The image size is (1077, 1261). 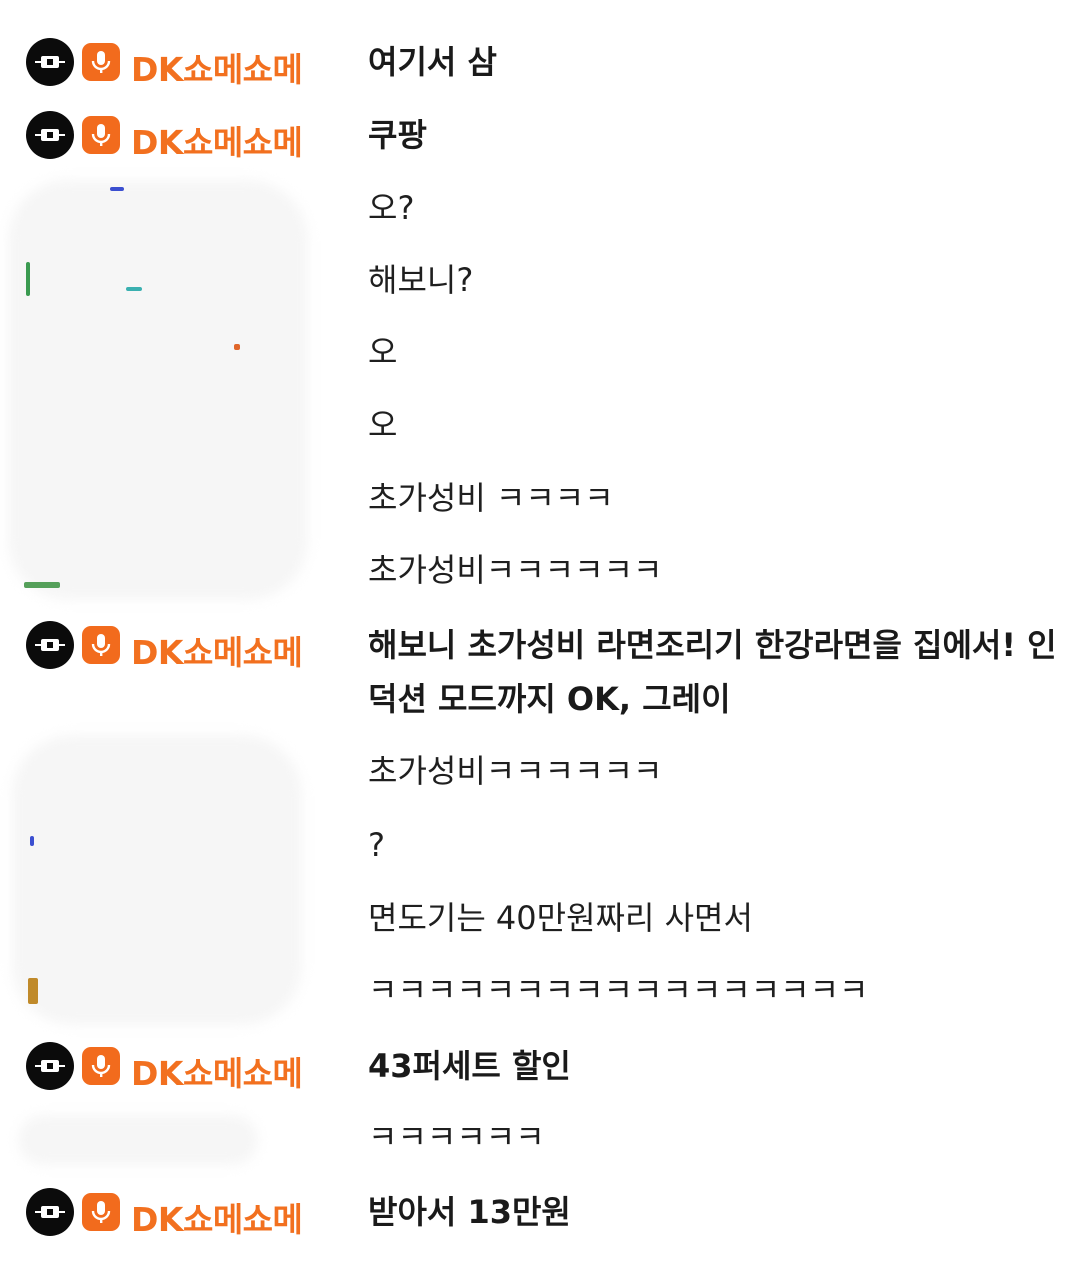 I want to click on chat-row: DK쇼메쇼메 여기서 삼, so click(x=538, y=62).